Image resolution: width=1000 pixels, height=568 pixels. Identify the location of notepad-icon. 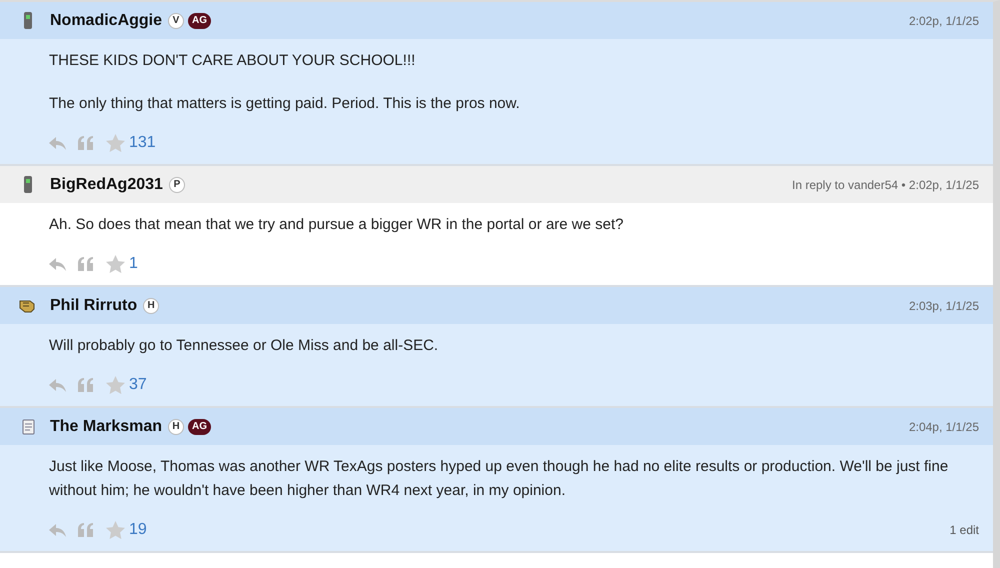
(28, 426).